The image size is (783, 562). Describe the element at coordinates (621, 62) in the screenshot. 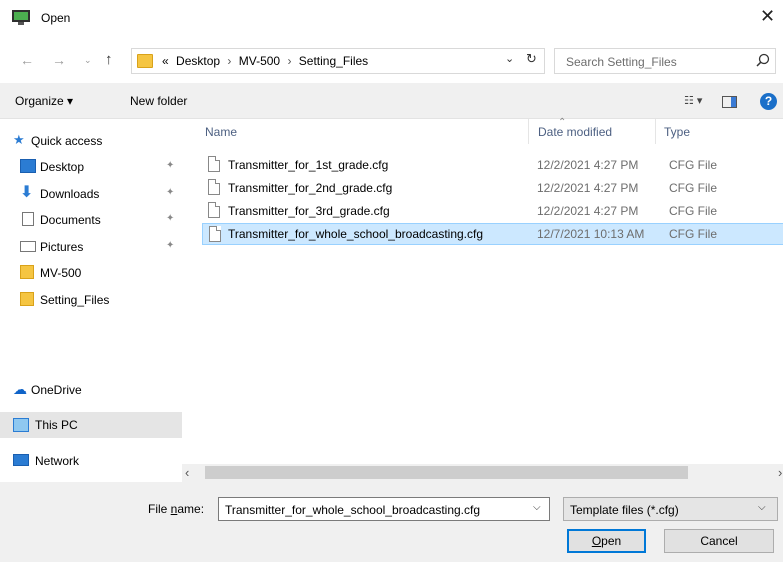

I see `search-placeholder: Search Setting_Files` at that location.